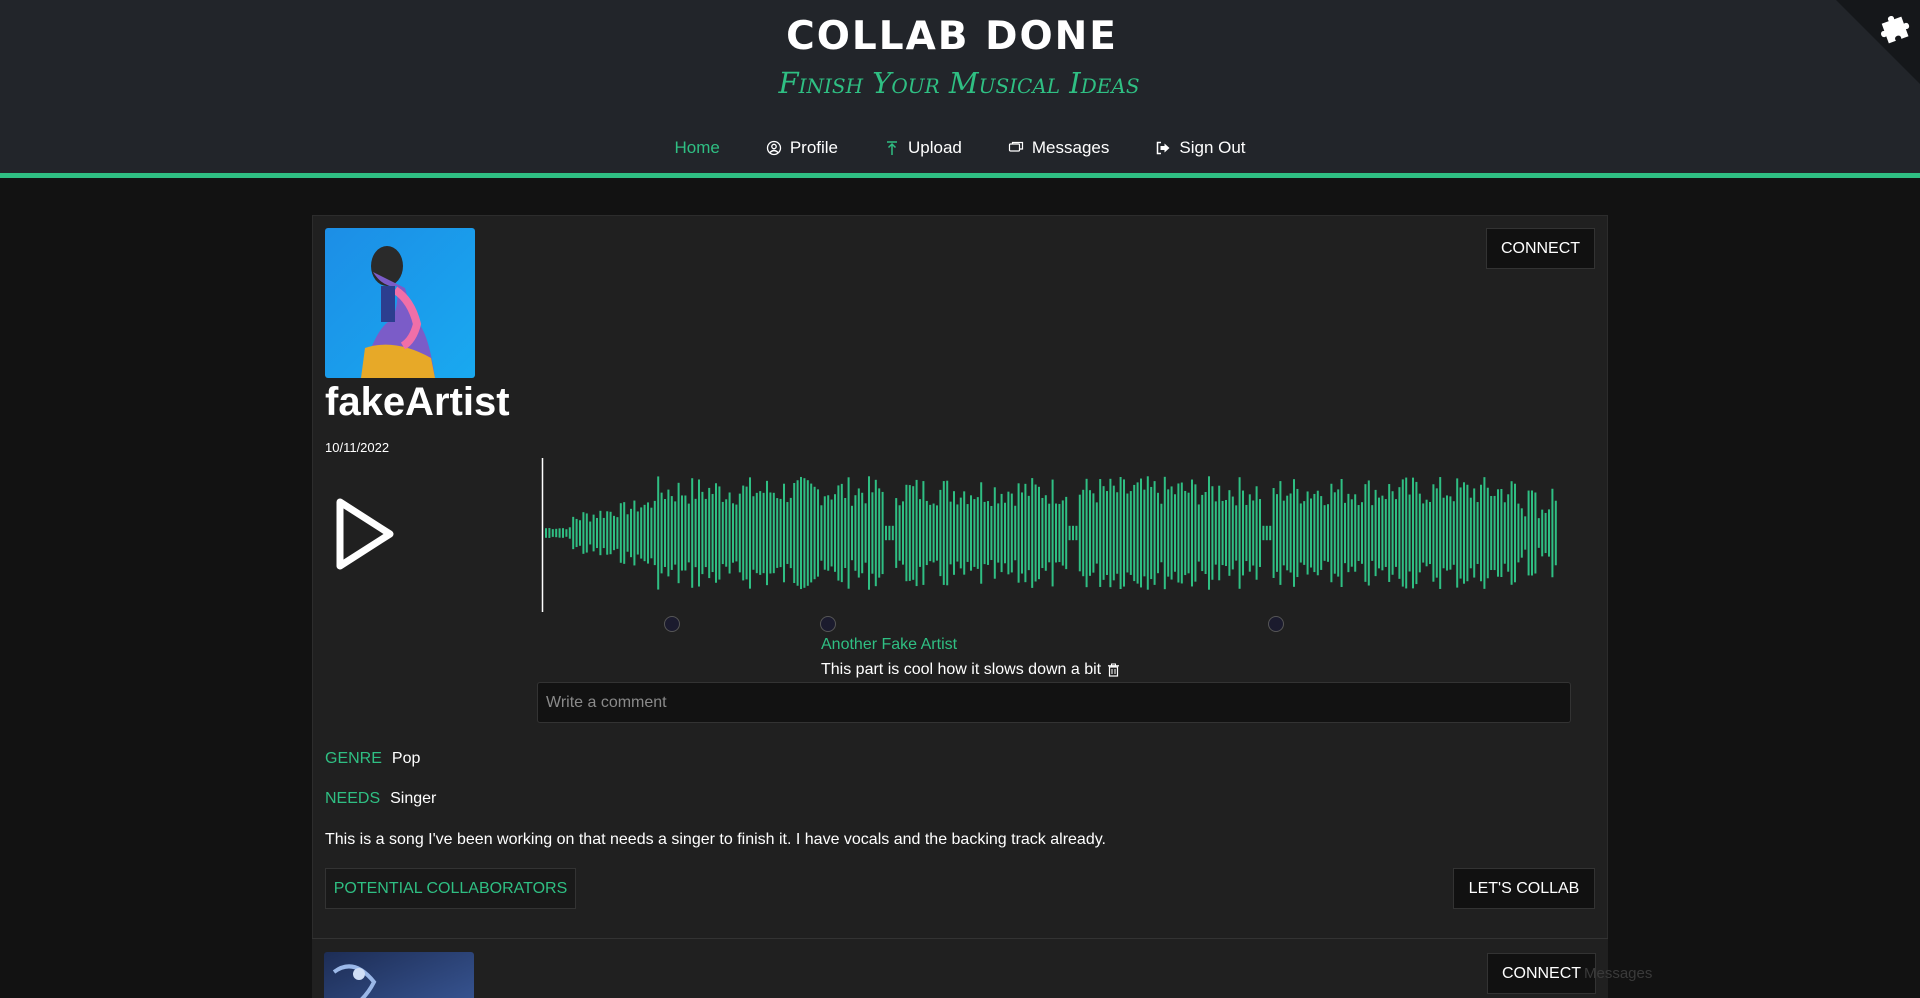  Describe the element at coordinates (365, 534) in the screenshot. I see `play-icon` at that location.